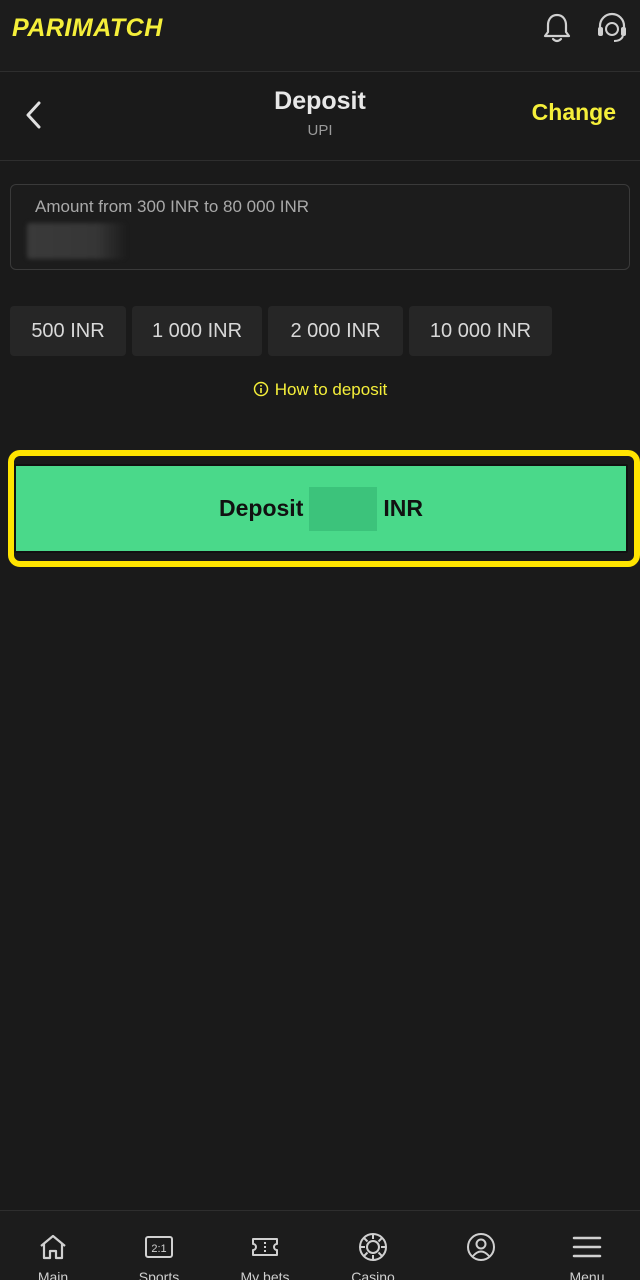 The height and width of the screenshot is (1280, 640). What do you see at coordinates (159, 1274) in the screenshot?
I see `nav-label: Sports` at bounding box center [159, 1274].